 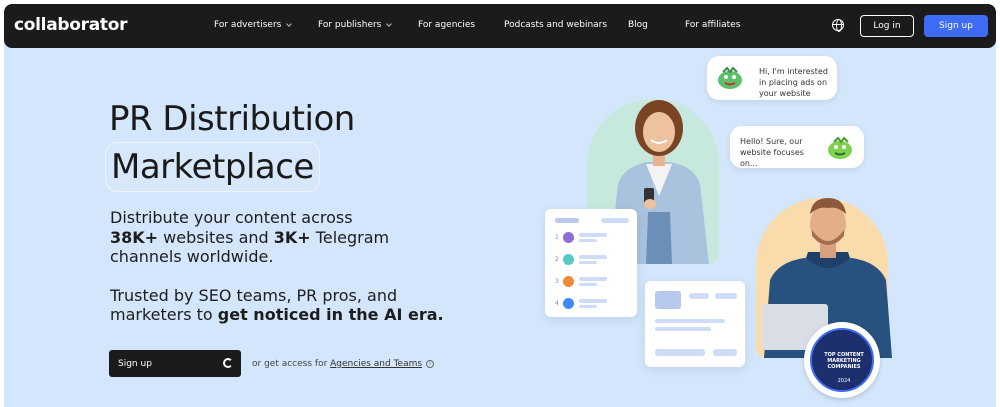 I want to click on menu-item-affiliates: For affiliates, so click(x=712, y=25).